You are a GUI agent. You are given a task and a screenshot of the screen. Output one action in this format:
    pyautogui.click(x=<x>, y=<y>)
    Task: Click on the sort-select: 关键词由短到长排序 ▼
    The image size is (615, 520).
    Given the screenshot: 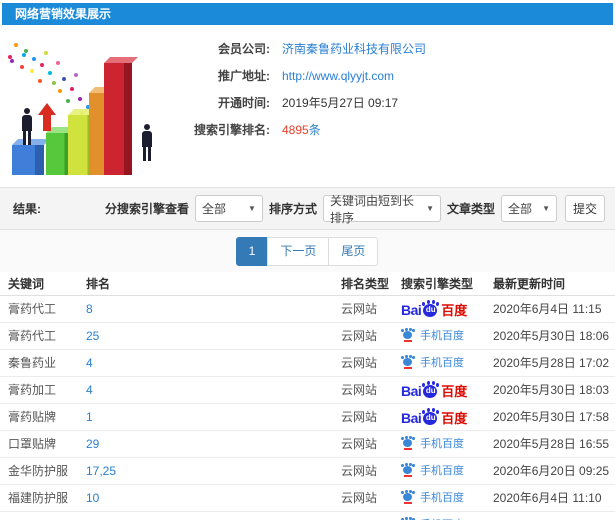 What is the action you would take?
    pyautogui.click(x=381, y=209)
    